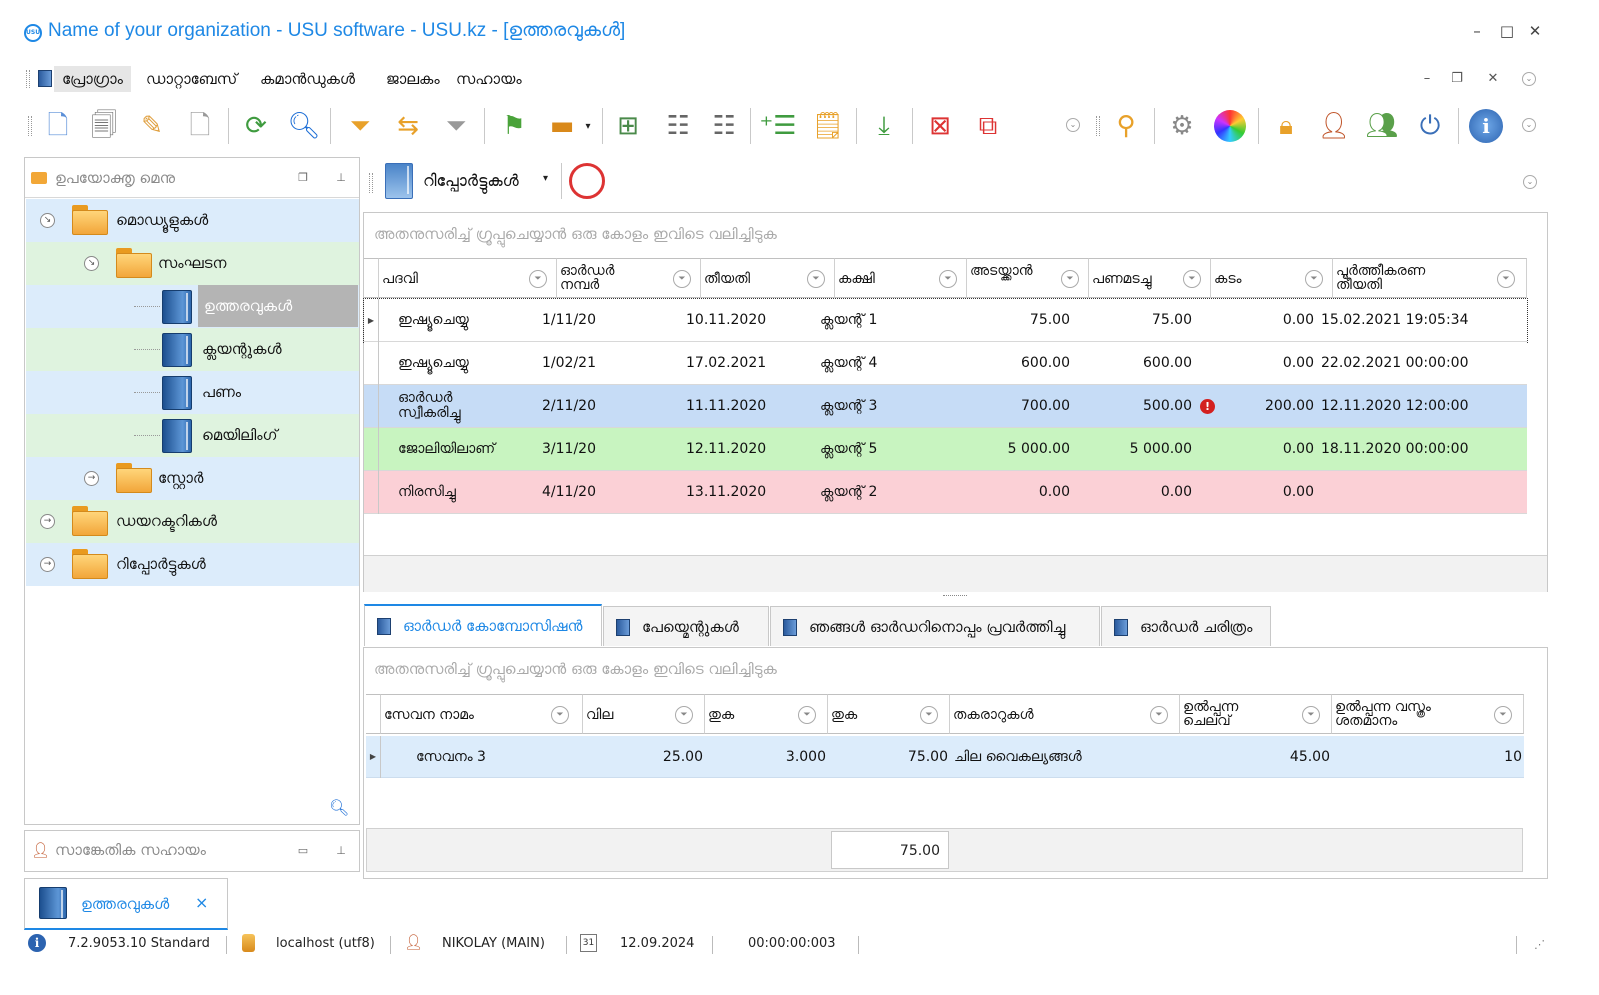 The height and width of the screenshot is (995, 1599). Describe the element at coordinates (1428, 714) in the screenshot. I see `column-header-wear-percent: ഉൽപ്പന്ന വസ്ത്രം ശതമാനം ⏷` at that location.